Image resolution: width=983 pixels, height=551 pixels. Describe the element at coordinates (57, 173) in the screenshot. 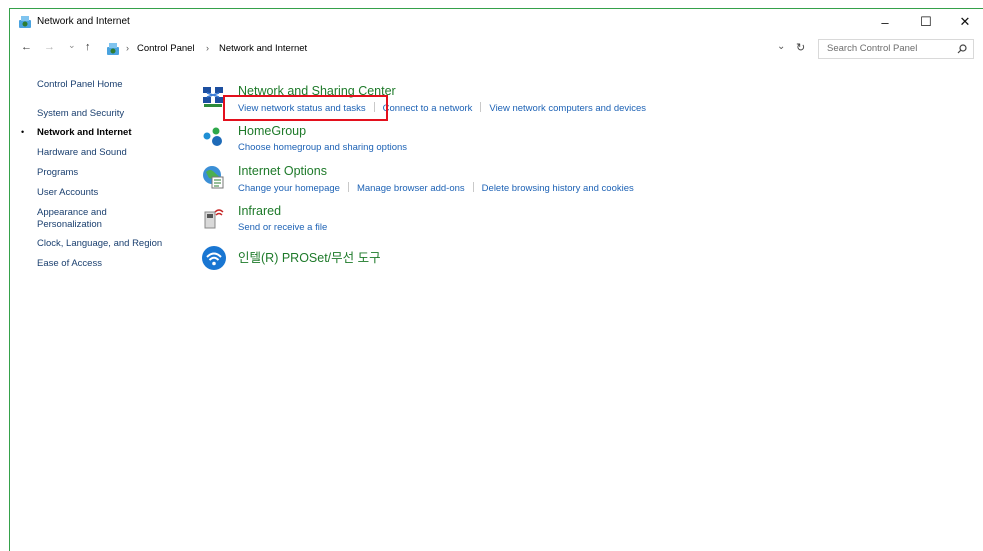

I see `sidebar-item-programs: Programs` at that location.